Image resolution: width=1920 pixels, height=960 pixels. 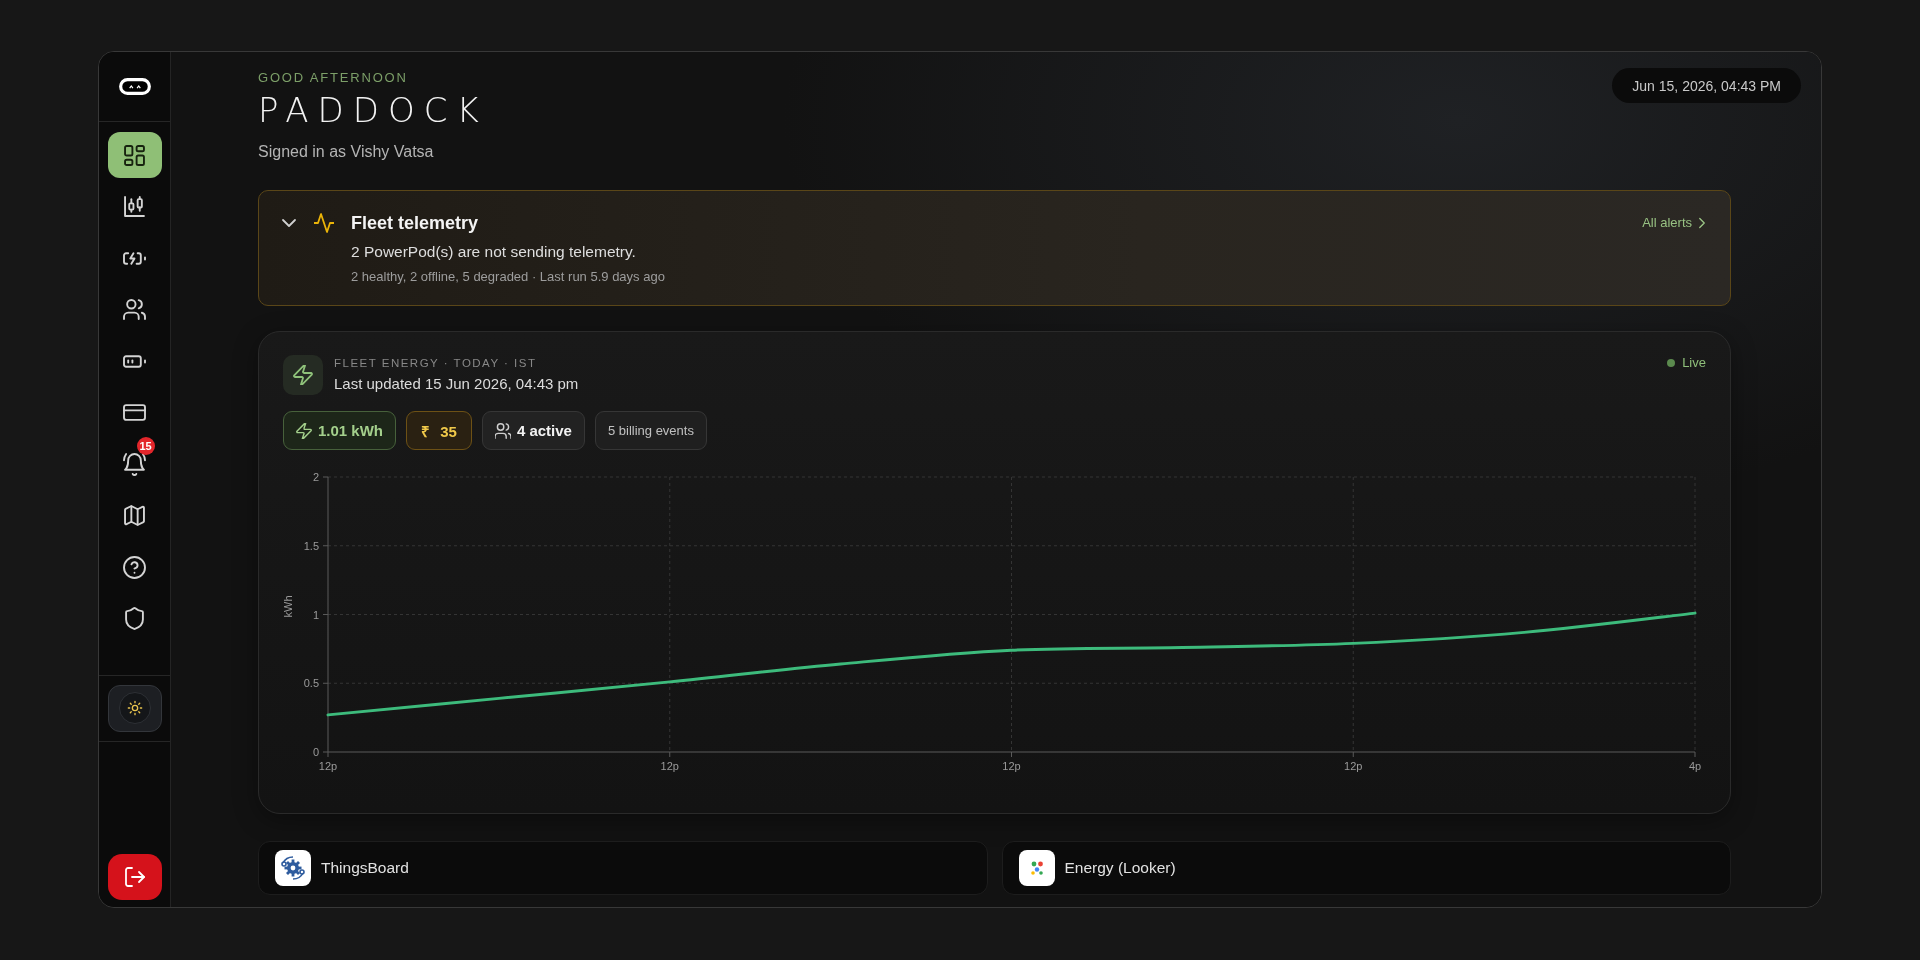 I want to click on status-text: Live, so click(x=1694, y=363).